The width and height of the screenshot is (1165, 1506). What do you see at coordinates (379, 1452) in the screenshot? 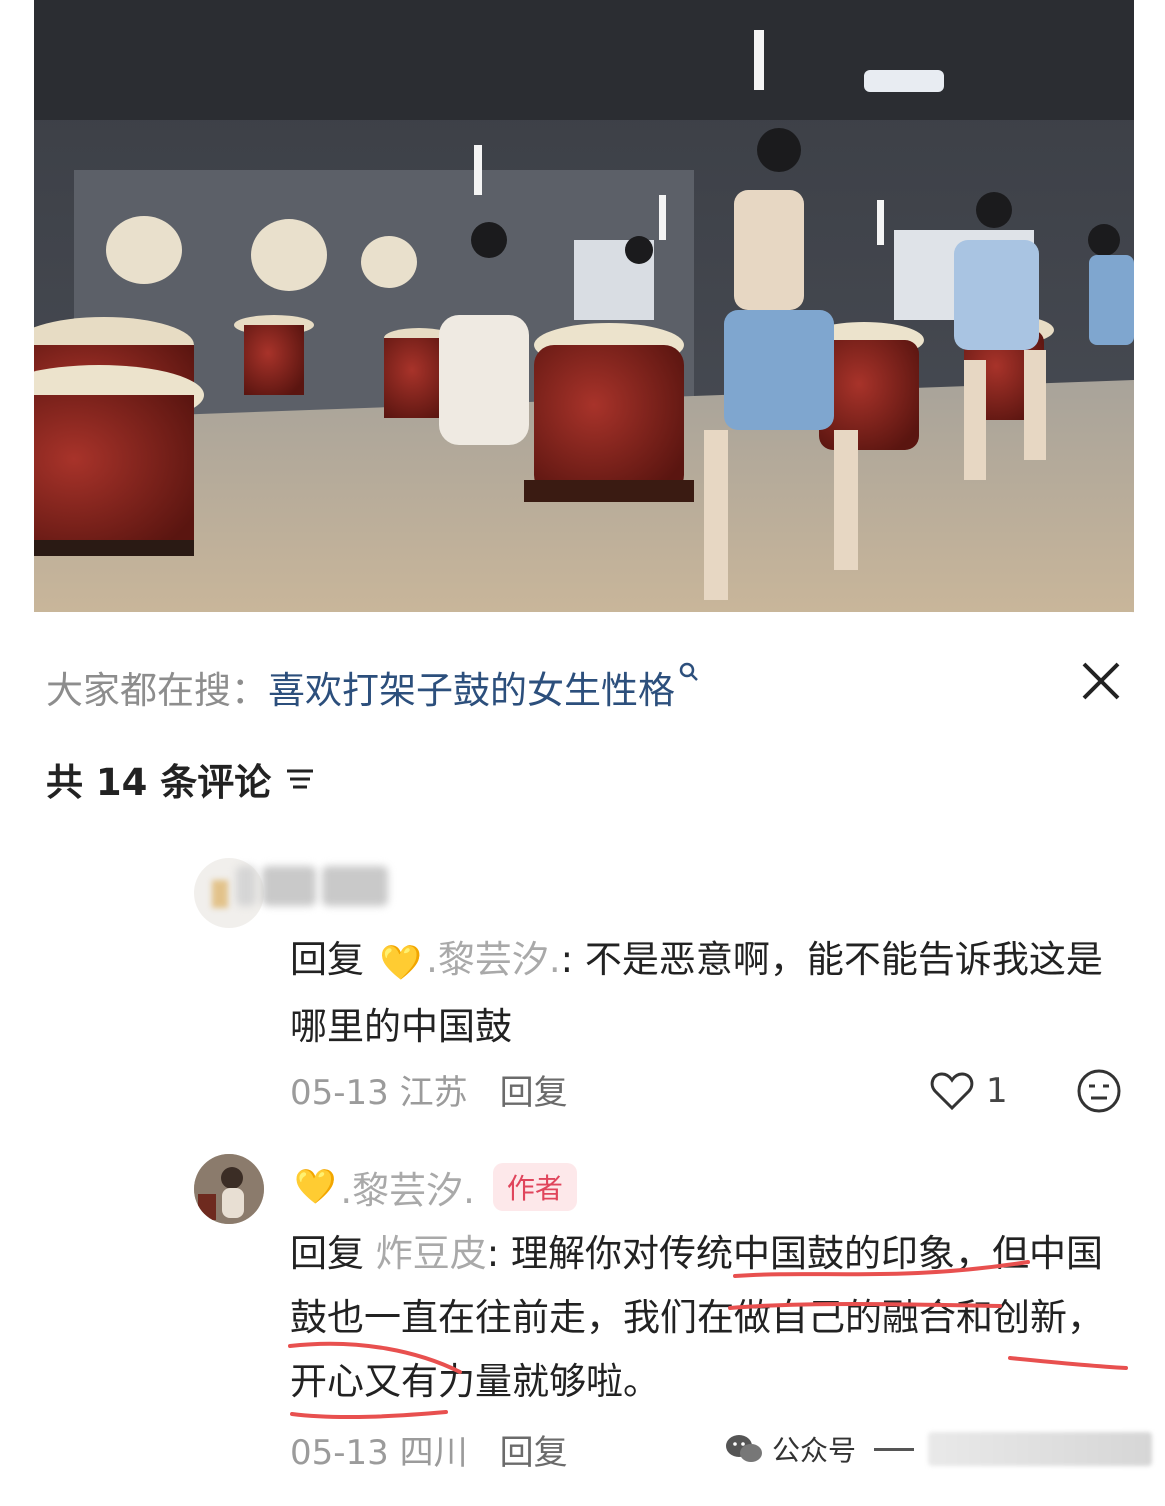
I see `comment-date-location: 05-13 四川` at bounding box center [379, 1452].